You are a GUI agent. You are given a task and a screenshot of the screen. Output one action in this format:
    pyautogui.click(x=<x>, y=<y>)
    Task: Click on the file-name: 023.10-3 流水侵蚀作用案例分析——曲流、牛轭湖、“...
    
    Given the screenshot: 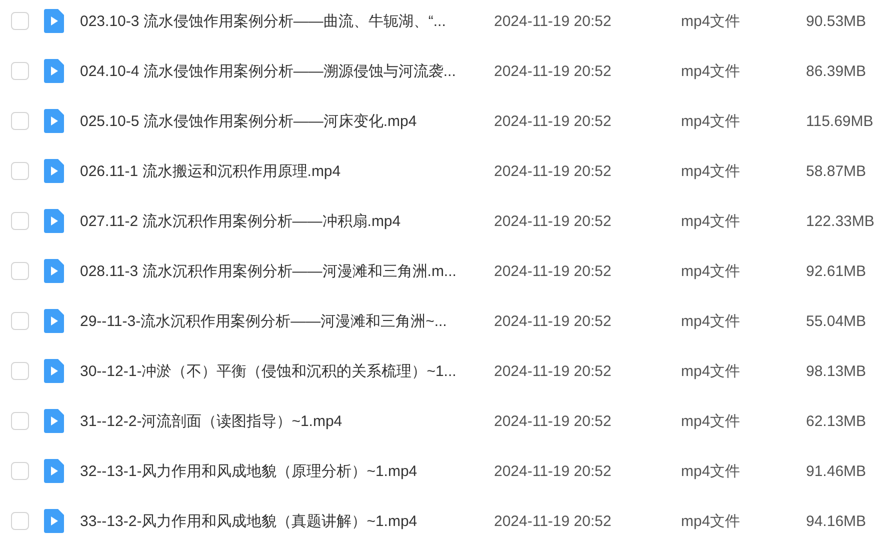 What is the action you would take?
    pyautogui.click(x=287, y=21)
    